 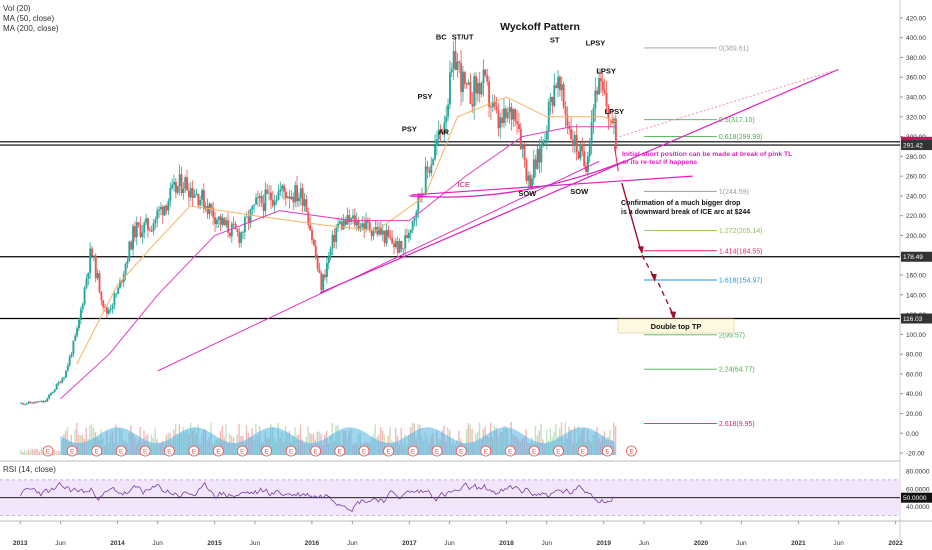 What do you see at coordinates (463, 37) in the screenshot?
I see `wyckoff-label: ST/UT` at bounding box center [463, 37].